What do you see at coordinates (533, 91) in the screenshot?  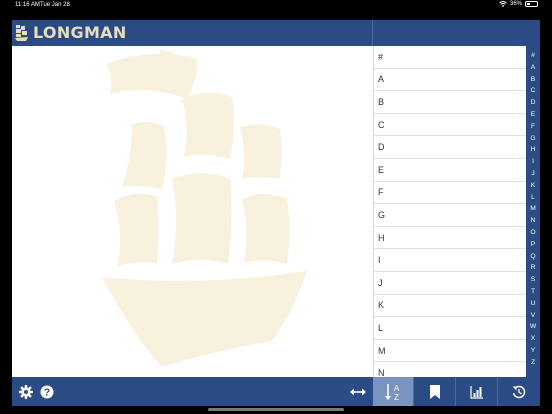 I see `alphabet-letter: C` at bounding box center [533, 91].